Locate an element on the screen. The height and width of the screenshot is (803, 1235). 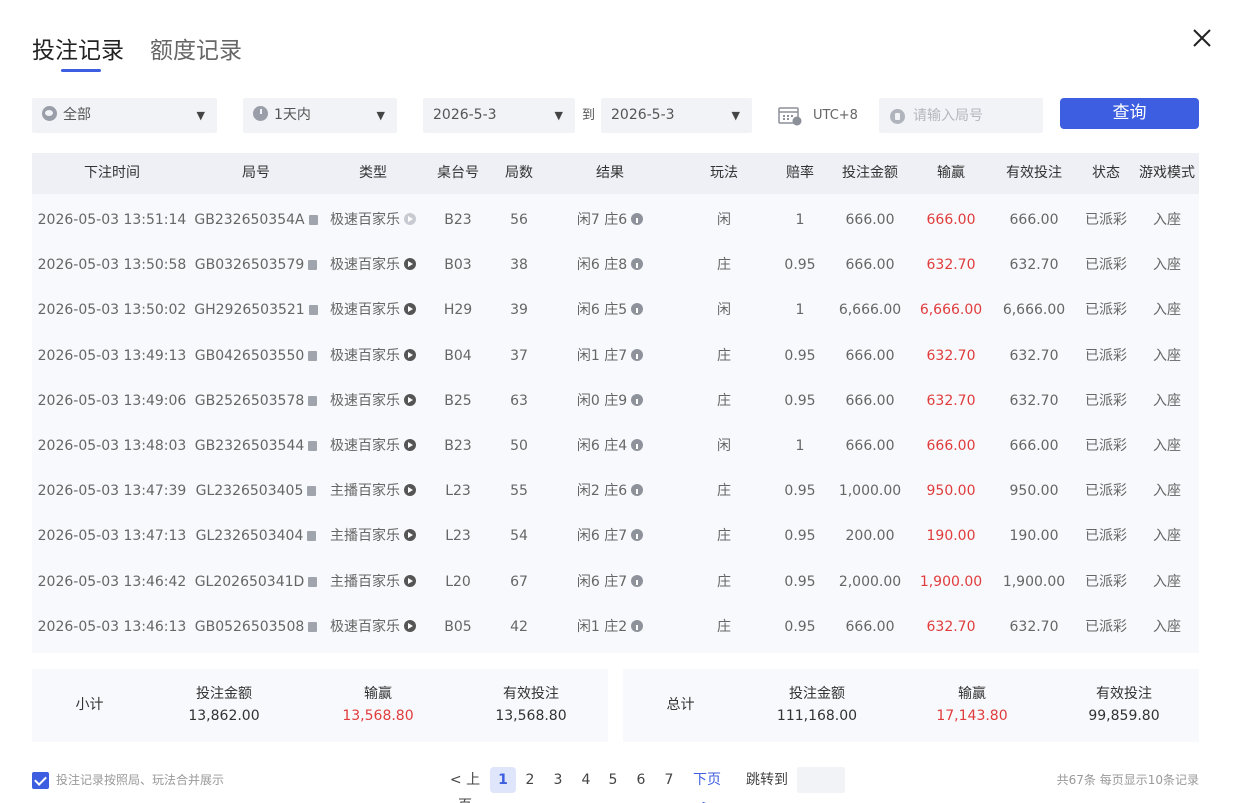
page-button-4: 4 is located at coordinates (586, 780).